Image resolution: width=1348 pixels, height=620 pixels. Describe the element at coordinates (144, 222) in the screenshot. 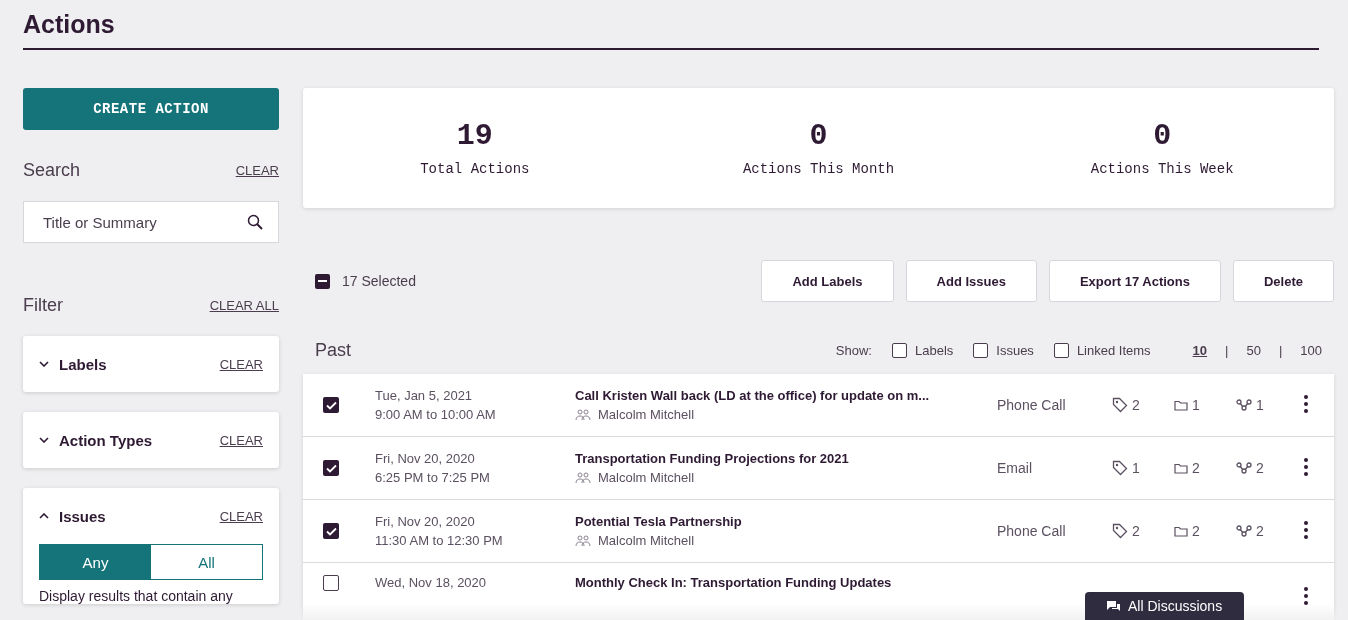

I see `search-input: Title or Summary` at that location.